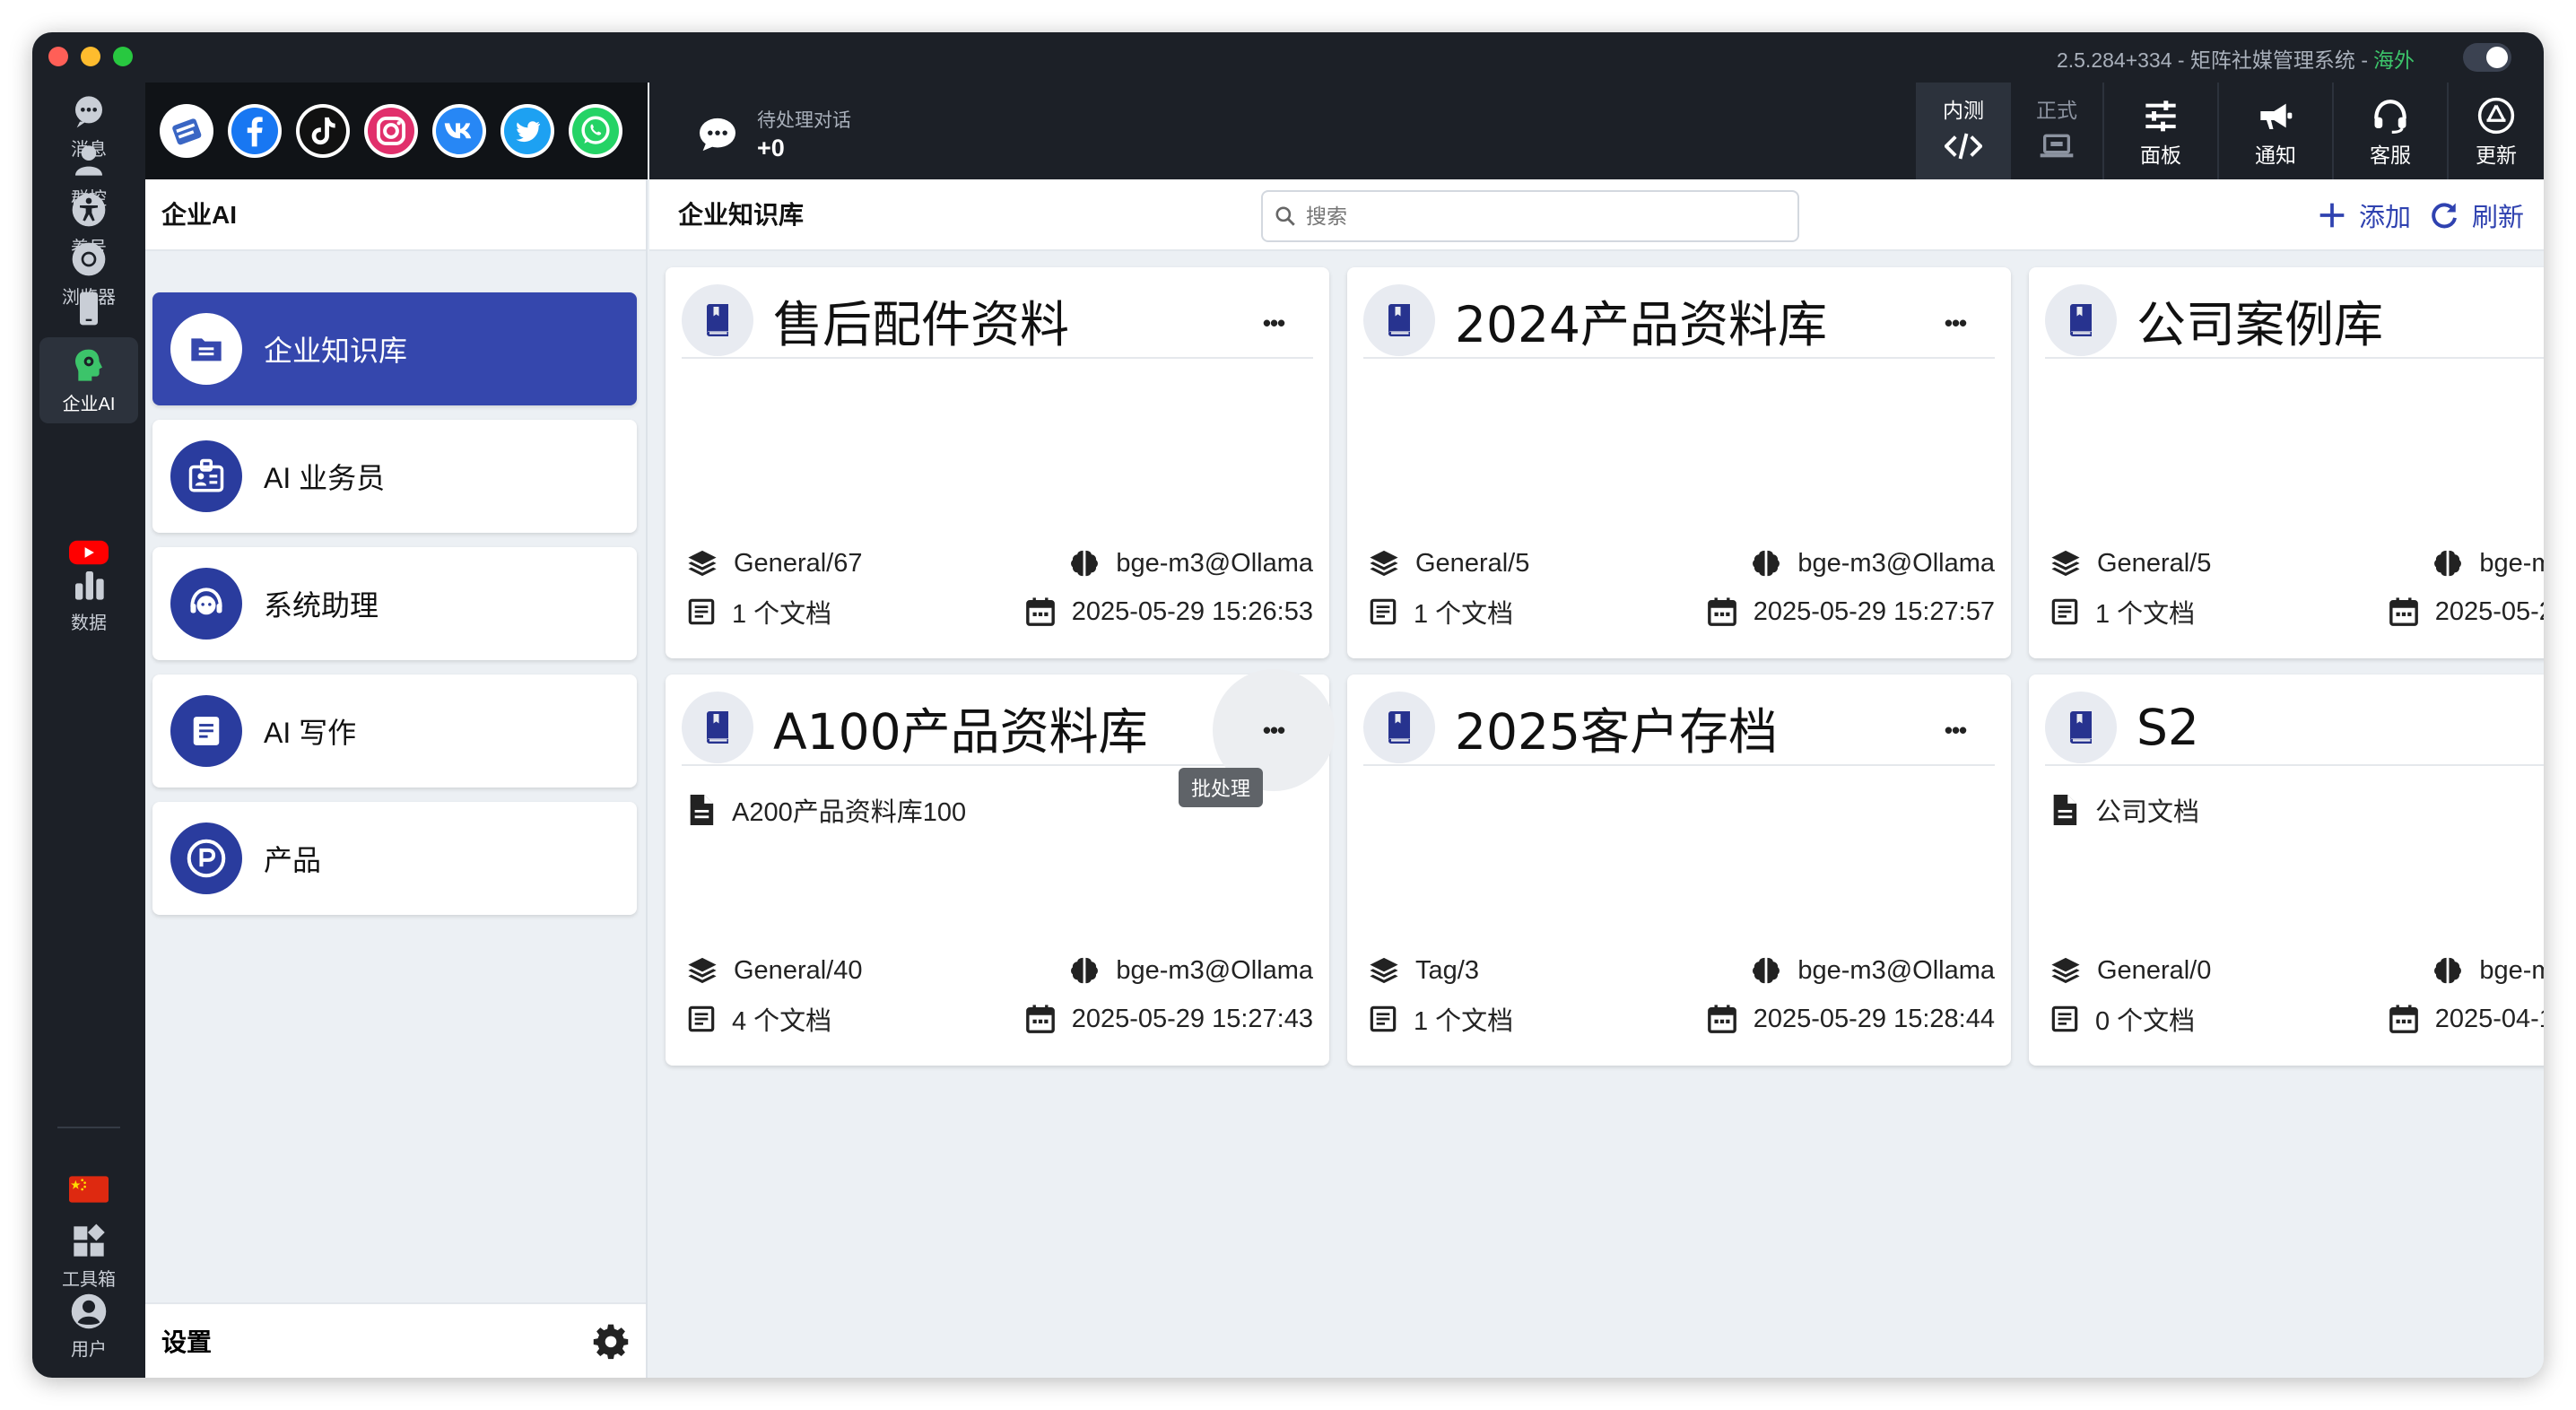 The height and width of the screenshot is (1410, 2576). Describe the element at coordinates (2466, 1019) in the screenshot. I see `date-info: 2025-04-14 09:57:52` at that location.